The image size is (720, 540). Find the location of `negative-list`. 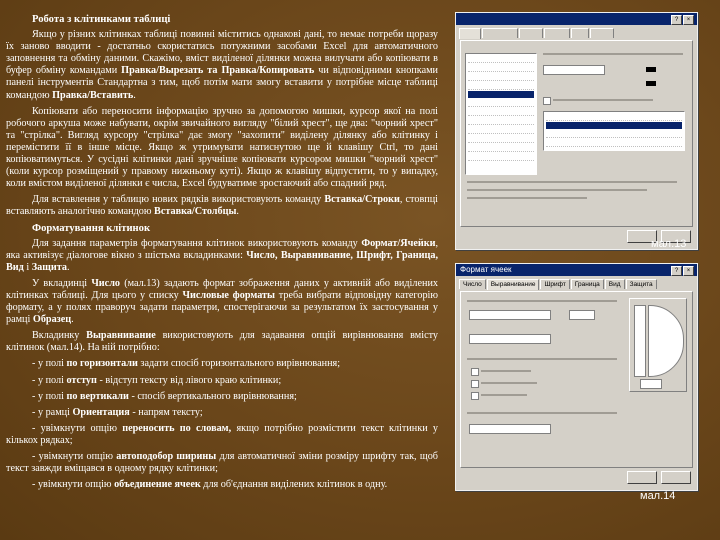

negative-list is located at coordinates (614, 131).